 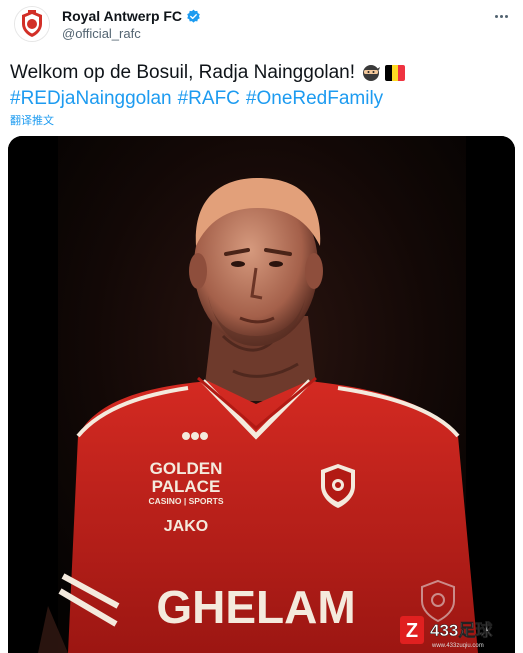 I want to click on tweet-text-line: Welkom op de Bosuil, Radja Nainggolan!, so click(x=183, y=72).